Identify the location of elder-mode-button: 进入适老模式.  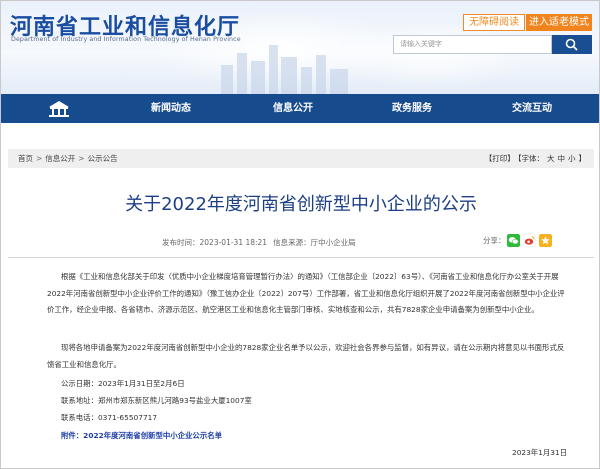
(559, 22).